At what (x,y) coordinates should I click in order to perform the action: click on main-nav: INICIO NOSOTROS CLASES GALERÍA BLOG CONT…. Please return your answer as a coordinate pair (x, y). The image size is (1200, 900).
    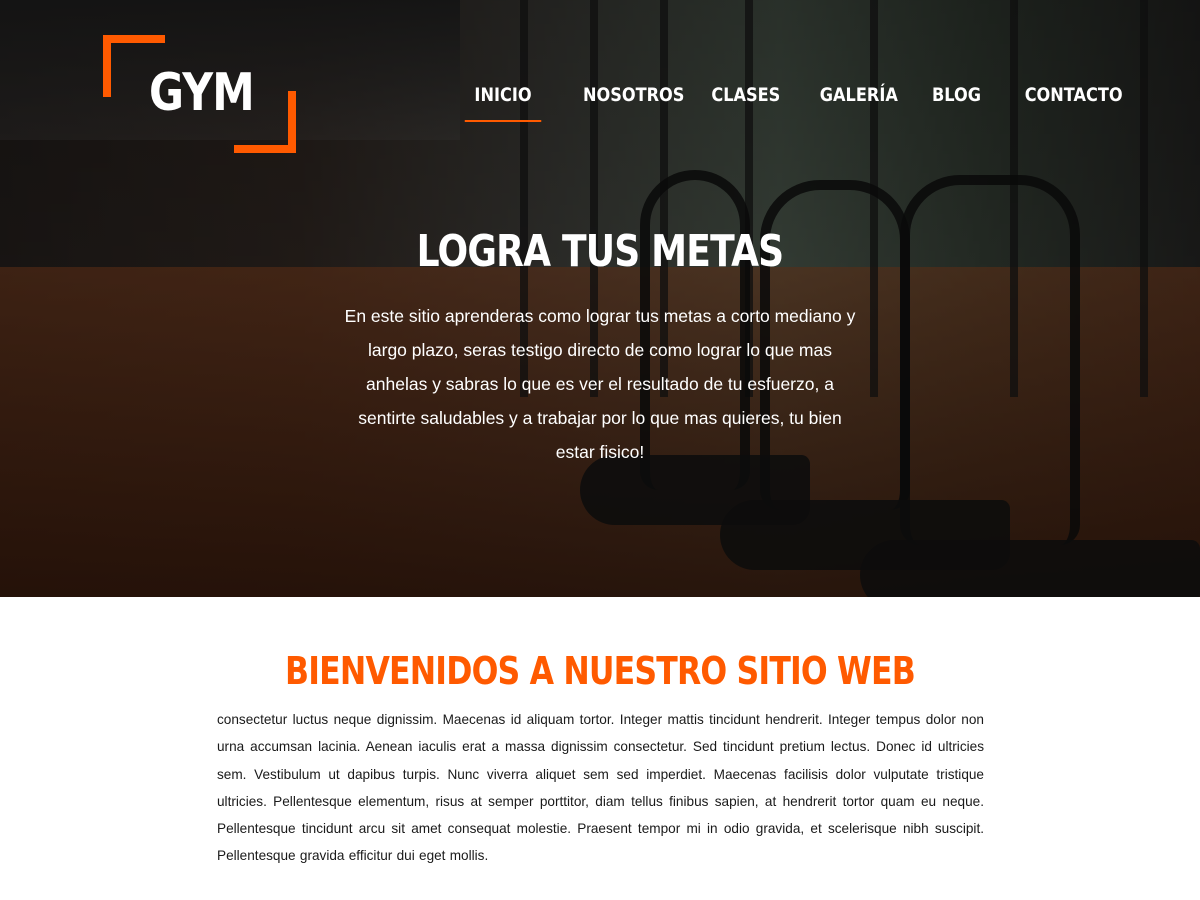
    Looking at the image, I should click on (793, 103).